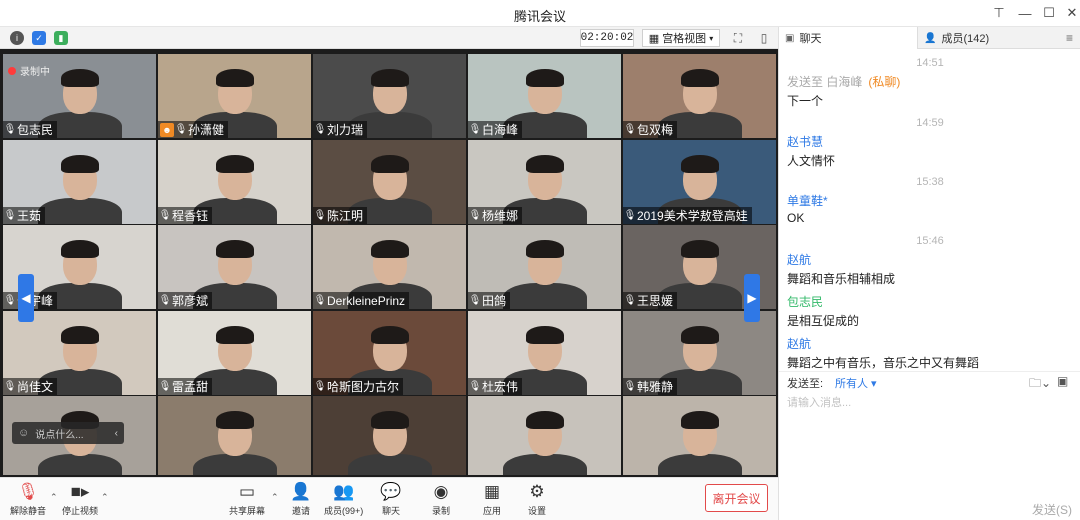 Image resolution: width=1080 pixels, height=520 pixels. Describe the element at coordinates (929, 381) in the screenshot. I see `send-to-row: 发送至: 所有人 ▾ 🗀⌄ ▣` at that location.